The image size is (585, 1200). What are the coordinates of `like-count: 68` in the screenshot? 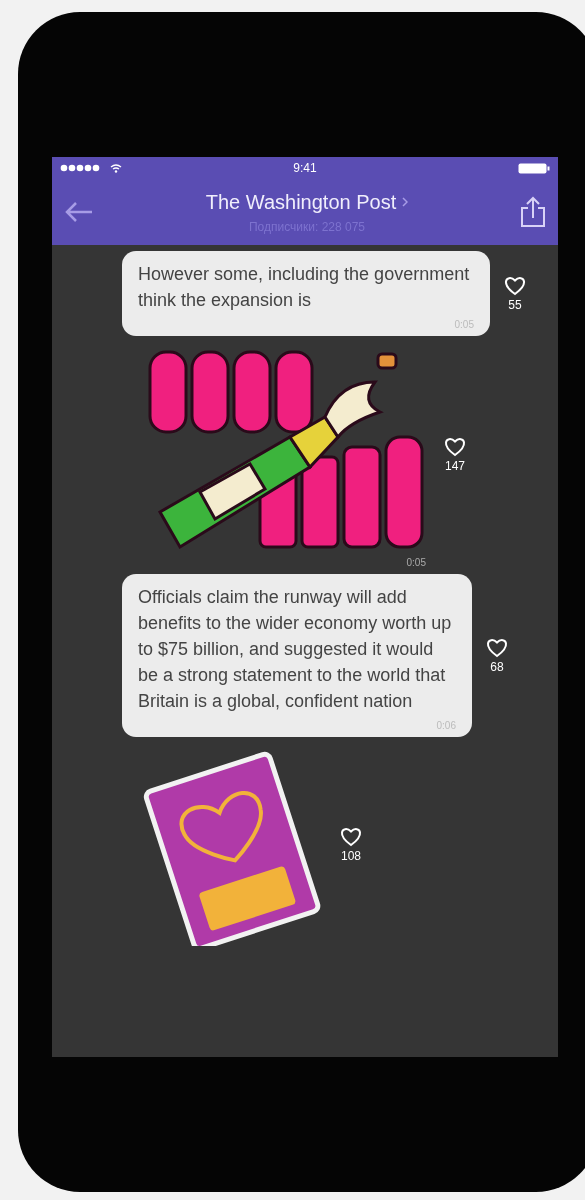 It's located at (497, 666).